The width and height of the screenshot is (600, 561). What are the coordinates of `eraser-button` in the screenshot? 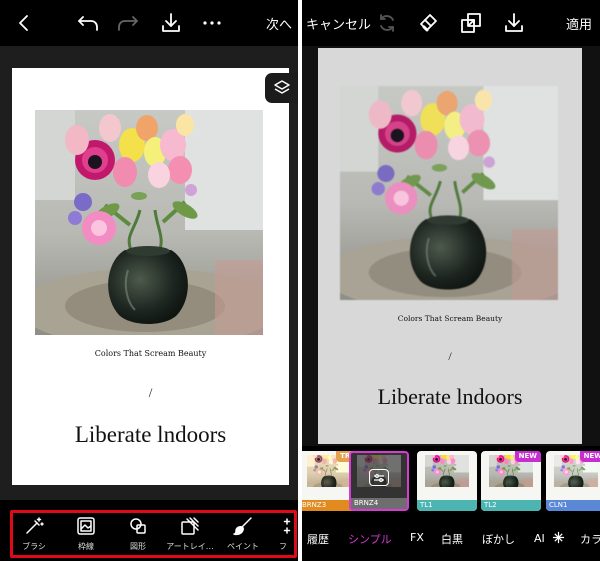 It's located at (428, 23).